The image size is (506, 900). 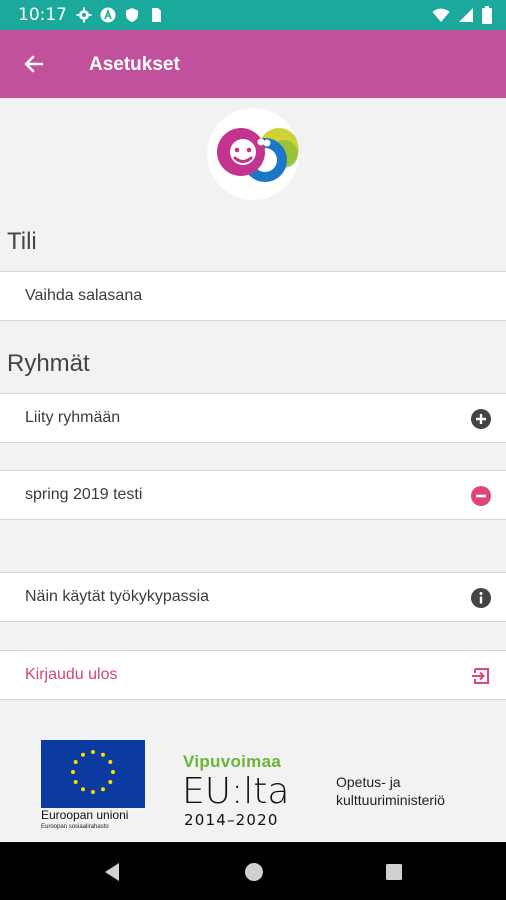 I want to click on section-title-groups: Ryhmät, so click(x=48, y=363).